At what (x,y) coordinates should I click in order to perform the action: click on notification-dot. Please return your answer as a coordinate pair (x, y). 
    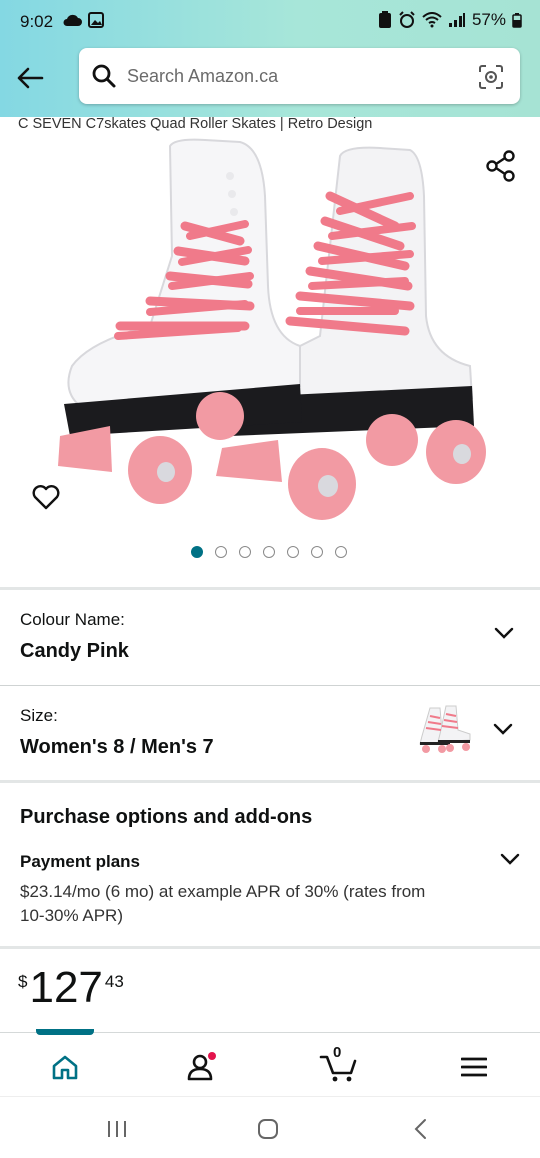
    Looking at the image, I should click on (212, 1056).